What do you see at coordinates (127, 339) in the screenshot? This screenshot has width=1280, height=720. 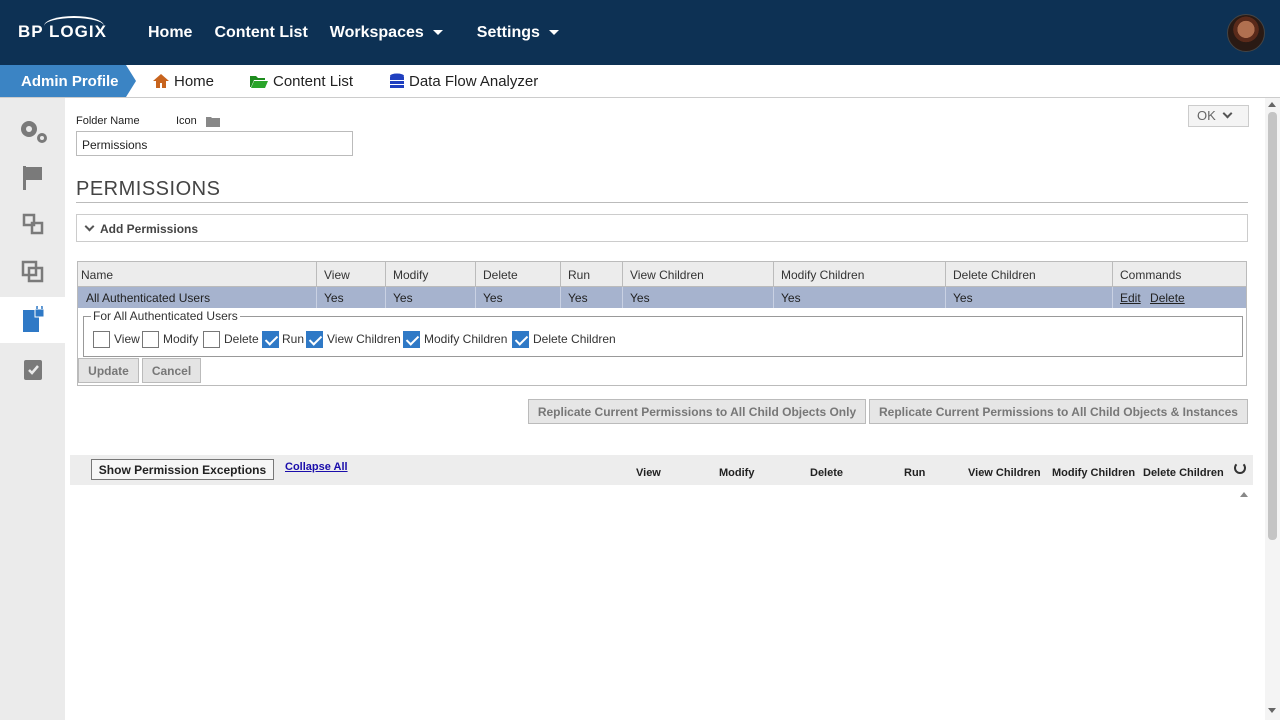 I see `checkbox-view-label: View` at bounding box center [127, 339].